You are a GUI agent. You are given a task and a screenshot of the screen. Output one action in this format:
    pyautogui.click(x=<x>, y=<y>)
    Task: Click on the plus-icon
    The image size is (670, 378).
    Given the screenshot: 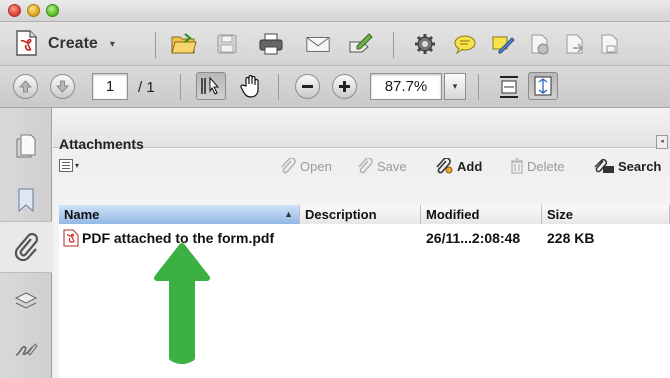 What is the action you would take?
    pyautogui.click(x=344, y=86)
    